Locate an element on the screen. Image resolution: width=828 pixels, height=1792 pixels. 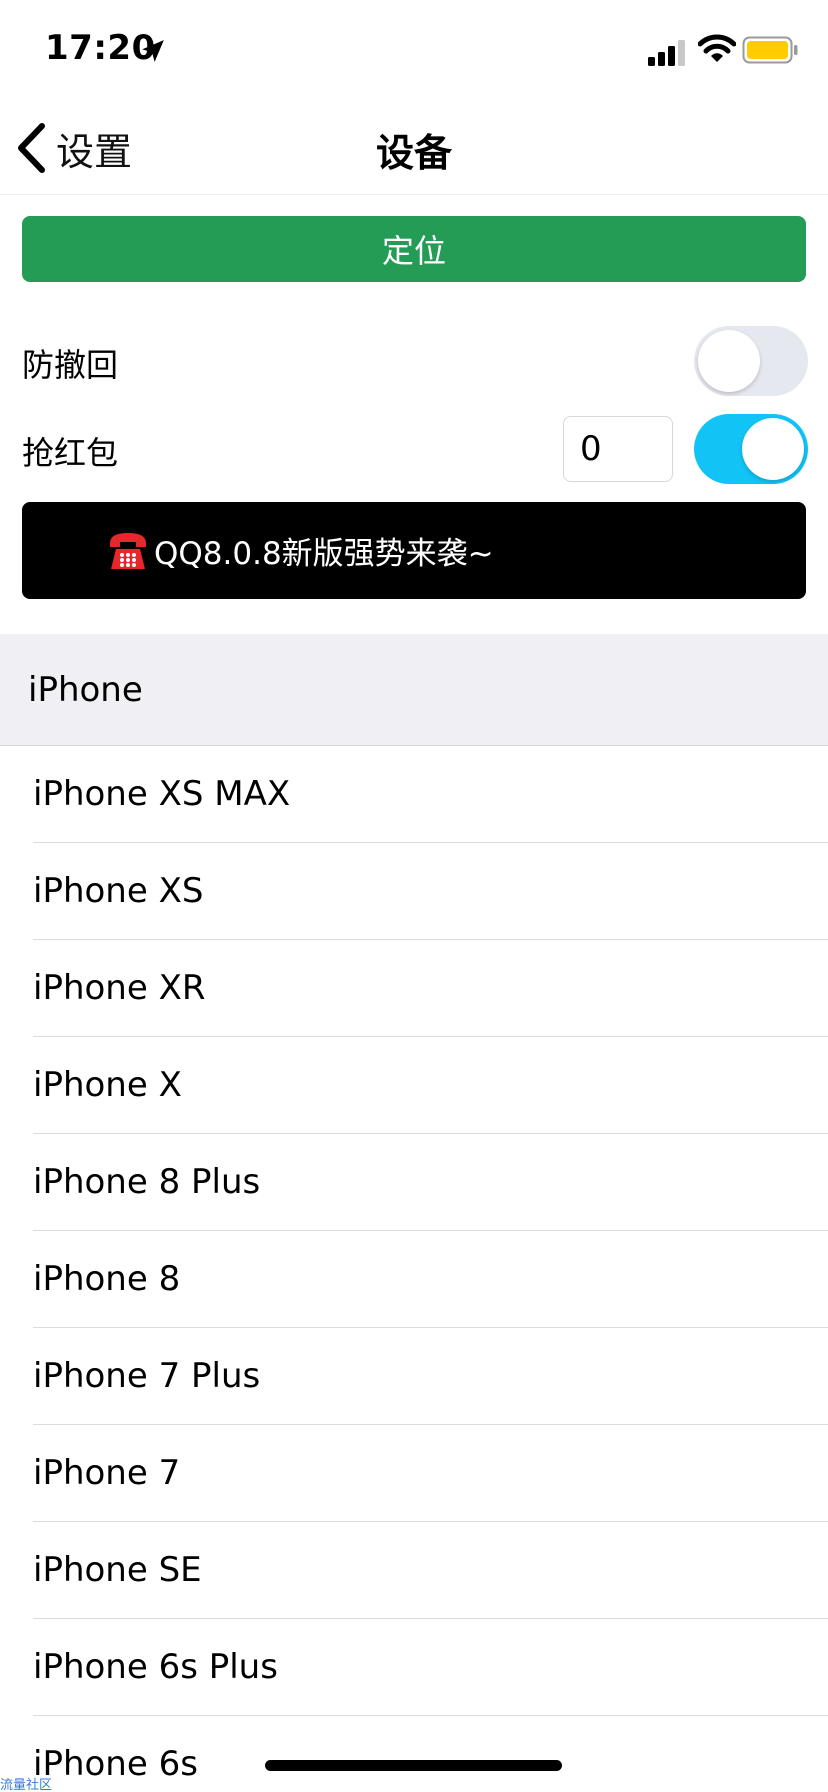
device-name: iPhone 7 Plus is located at coordinates (147, 1376).